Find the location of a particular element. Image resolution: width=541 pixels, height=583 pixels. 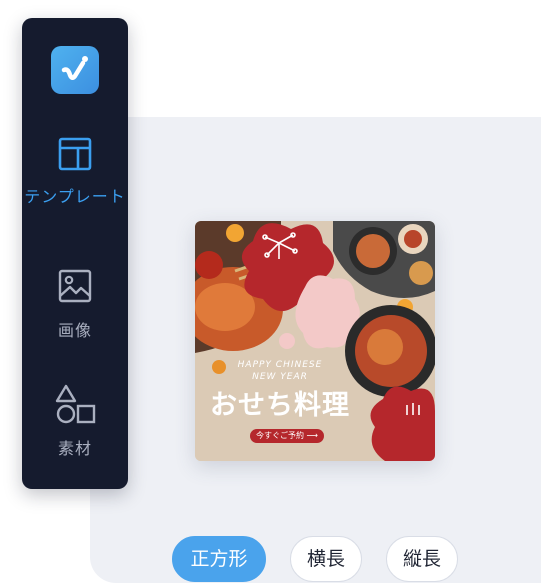

image-icon is located at coordinates (75, 286).